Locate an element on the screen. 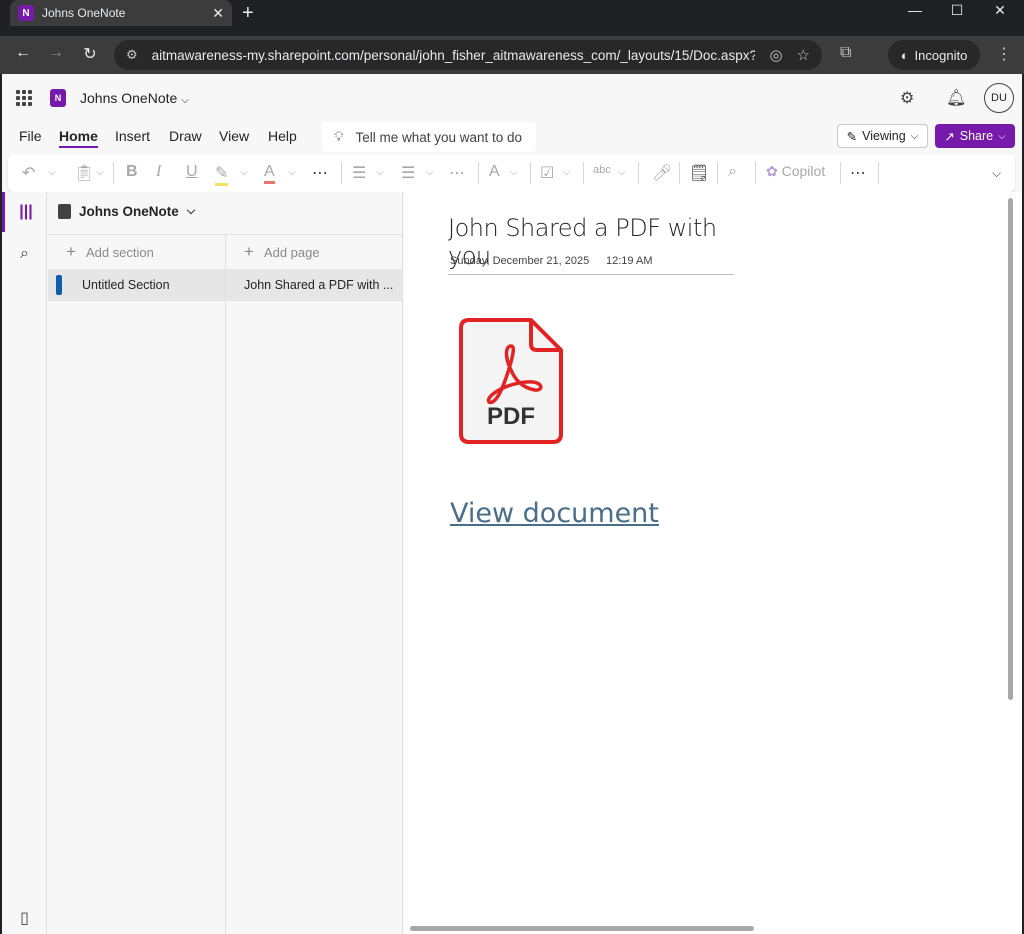 This screenshot has height=934, width=1024. viewing-mode-button: ✎ Viewing ⌵ is located at coordinates (882, 136).